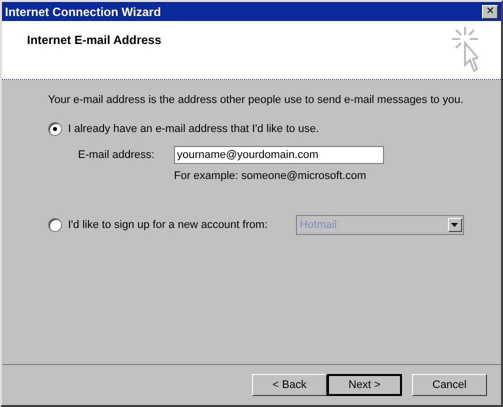 This screenshot has width=503, height=407. Describe the element at coordinates (279, 155) in the screenshot. I see `email-input-field: yourname@yourdomain.com` at that location.